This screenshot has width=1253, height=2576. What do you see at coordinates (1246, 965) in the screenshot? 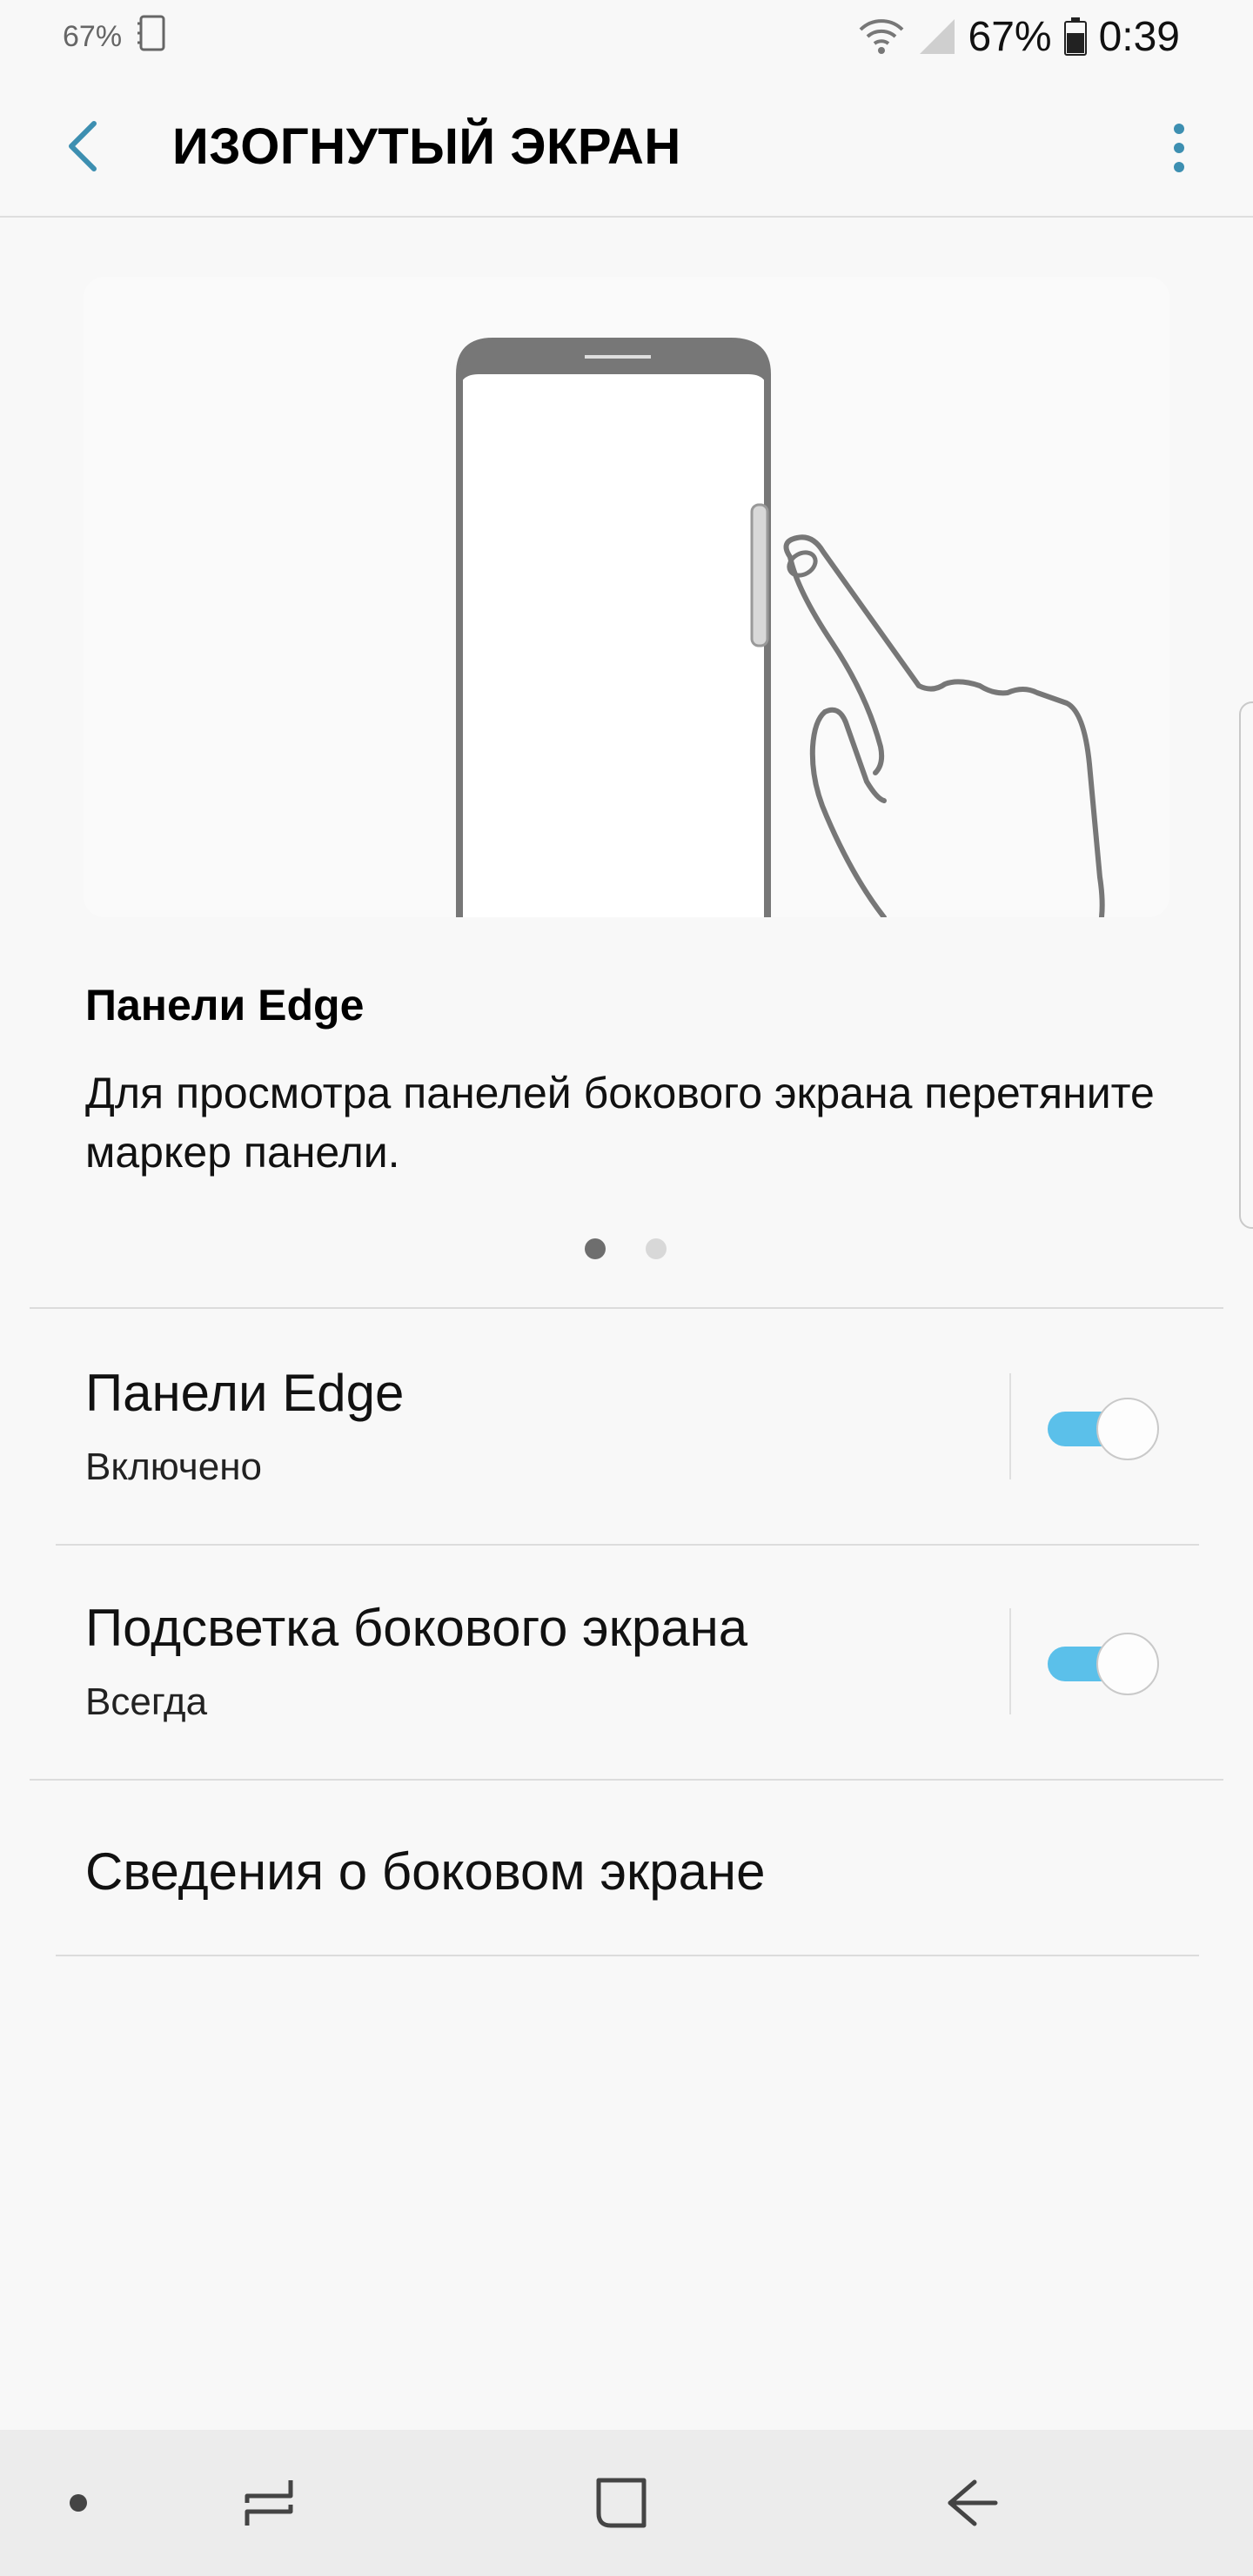
I see `edge-panel-handle` at bounding box center [1246, 965].